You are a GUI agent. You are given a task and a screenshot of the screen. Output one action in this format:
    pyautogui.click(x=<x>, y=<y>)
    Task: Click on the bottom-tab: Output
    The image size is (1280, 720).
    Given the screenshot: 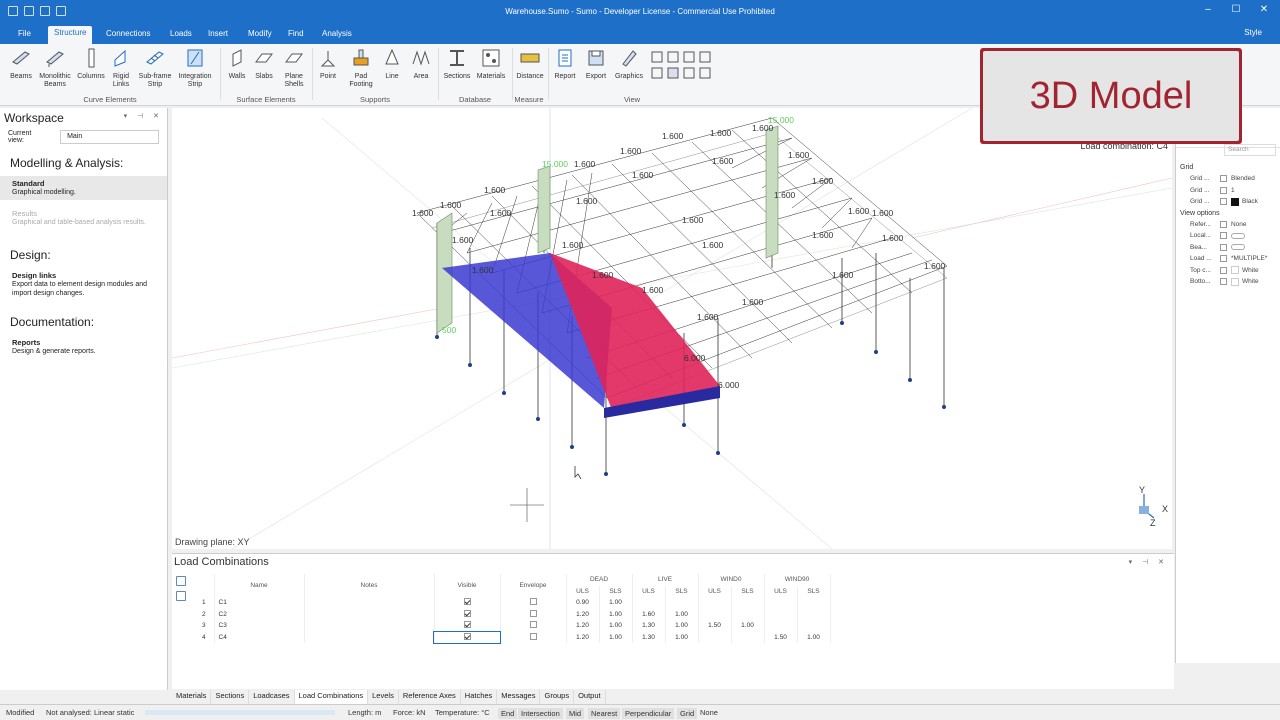 What is the action you would take?
    pyautogui.click(x=590, y=697)
    